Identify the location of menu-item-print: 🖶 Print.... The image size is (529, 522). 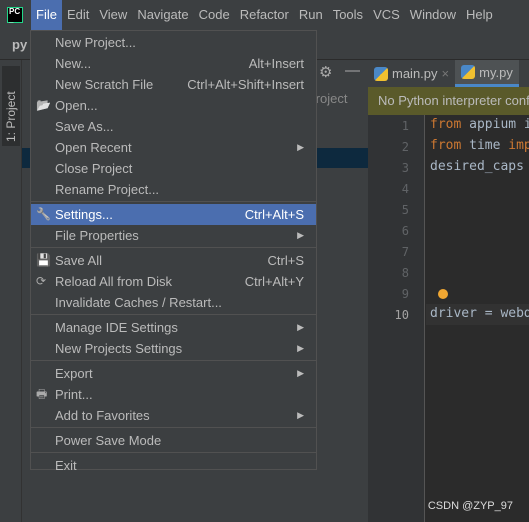
(173, 394).